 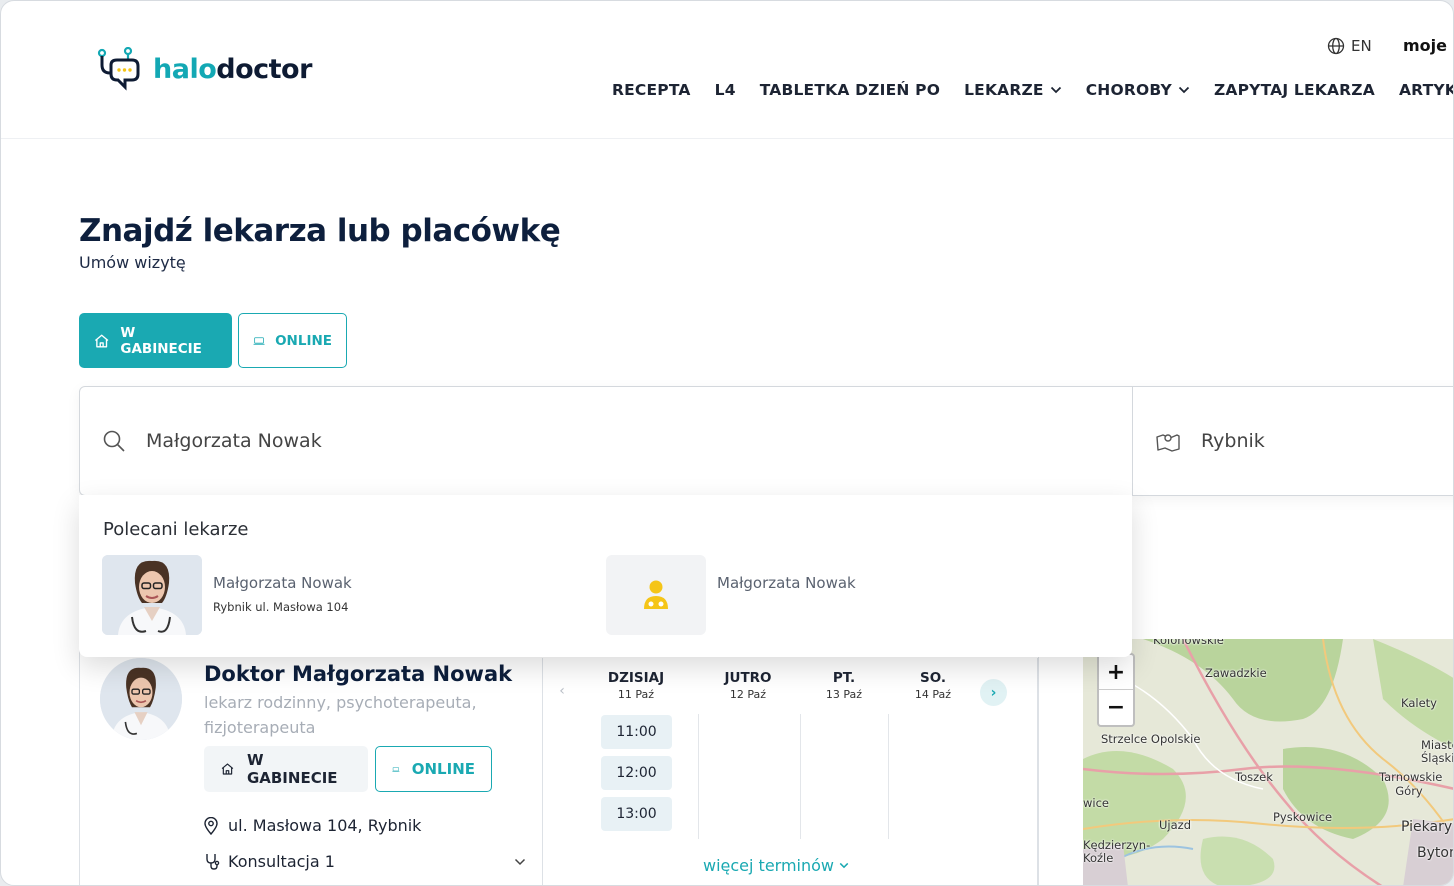 I want to click on calendar-next-button: ›, so click(x=993, y=692).